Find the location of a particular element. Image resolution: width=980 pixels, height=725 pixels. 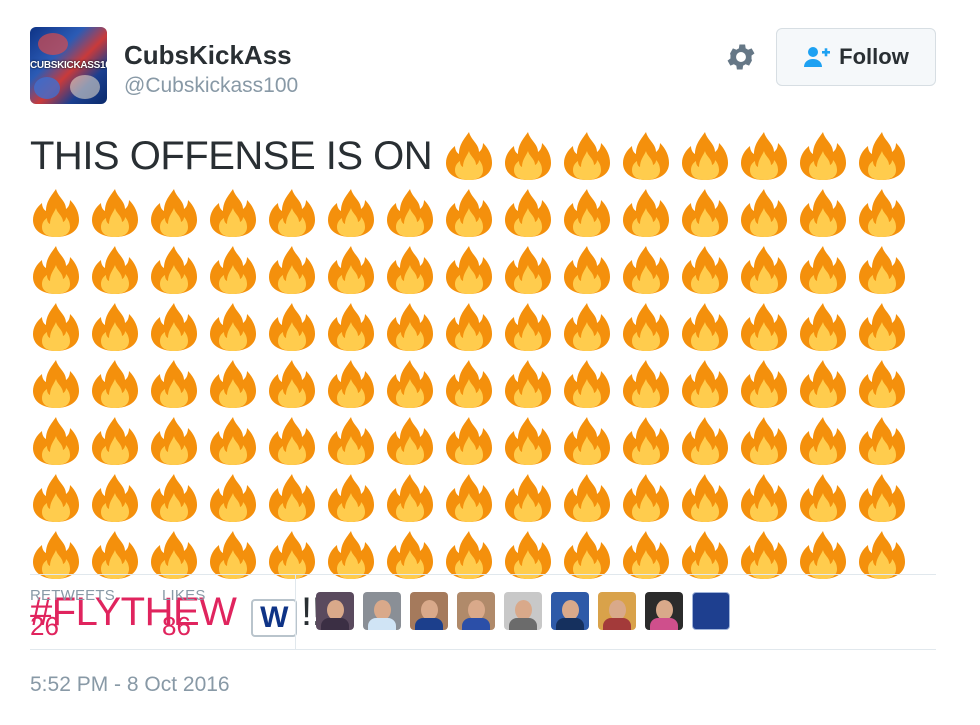

avatar-text: CUBSKICKASS100 is located at coordinates (68, 65).